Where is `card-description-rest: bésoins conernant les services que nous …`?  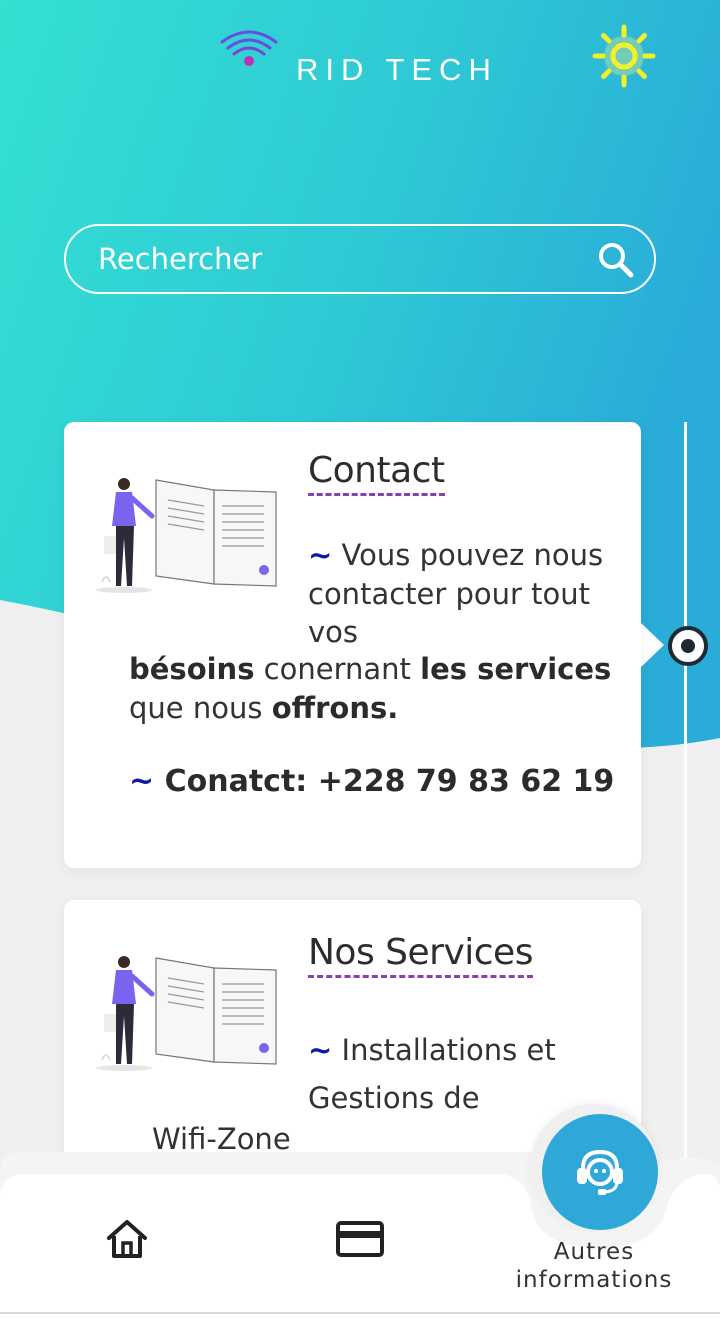
card-description-rest: bésoins conernant les services que nous … is located at coordinates (379, 688).